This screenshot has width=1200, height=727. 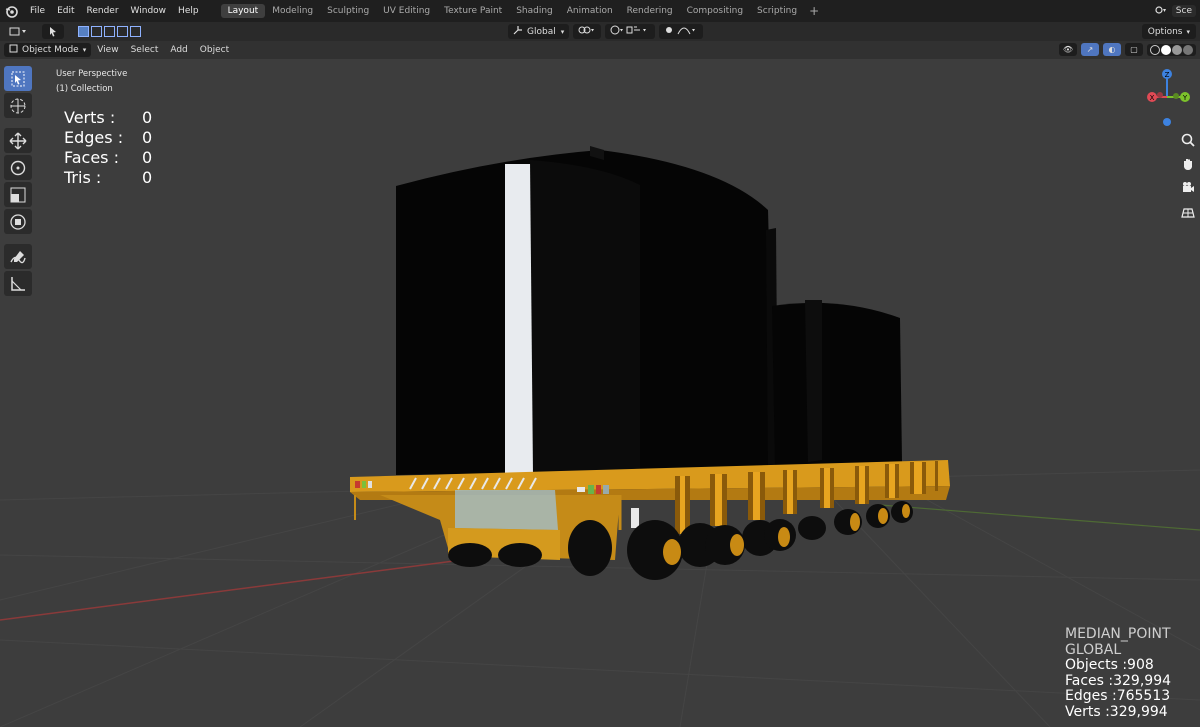 I want to click on stat-label: Verts :, so click(x=90, y=117).